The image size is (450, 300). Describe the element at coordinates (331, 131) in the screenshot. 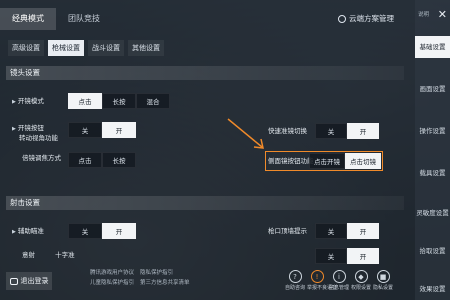

I see `quick-switch-off: 关` at that location.